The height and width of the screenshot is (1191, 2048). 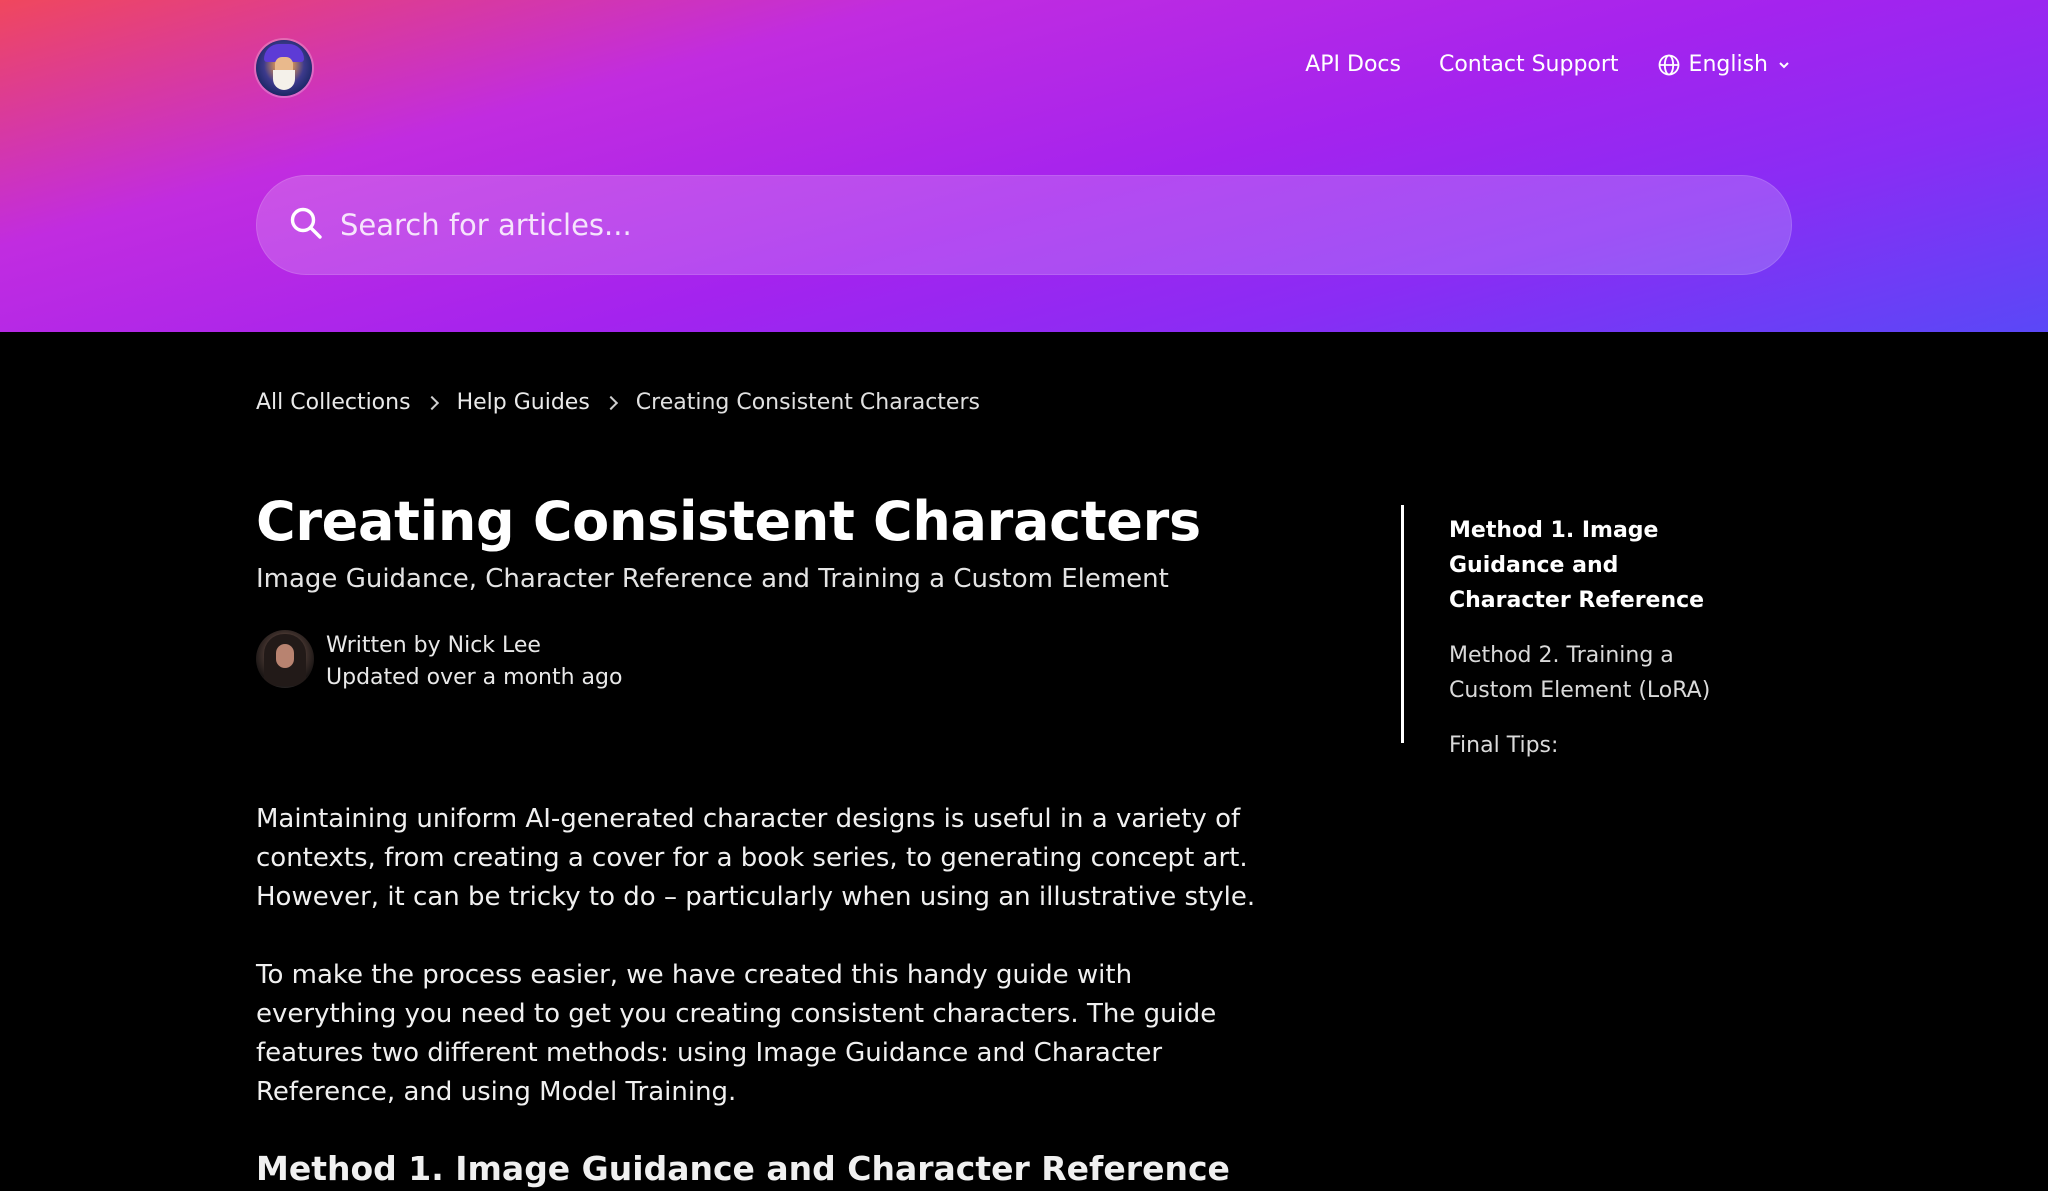 I want to click on top-nav: API Docs Contact Support English, so click(x=1548, y=64).